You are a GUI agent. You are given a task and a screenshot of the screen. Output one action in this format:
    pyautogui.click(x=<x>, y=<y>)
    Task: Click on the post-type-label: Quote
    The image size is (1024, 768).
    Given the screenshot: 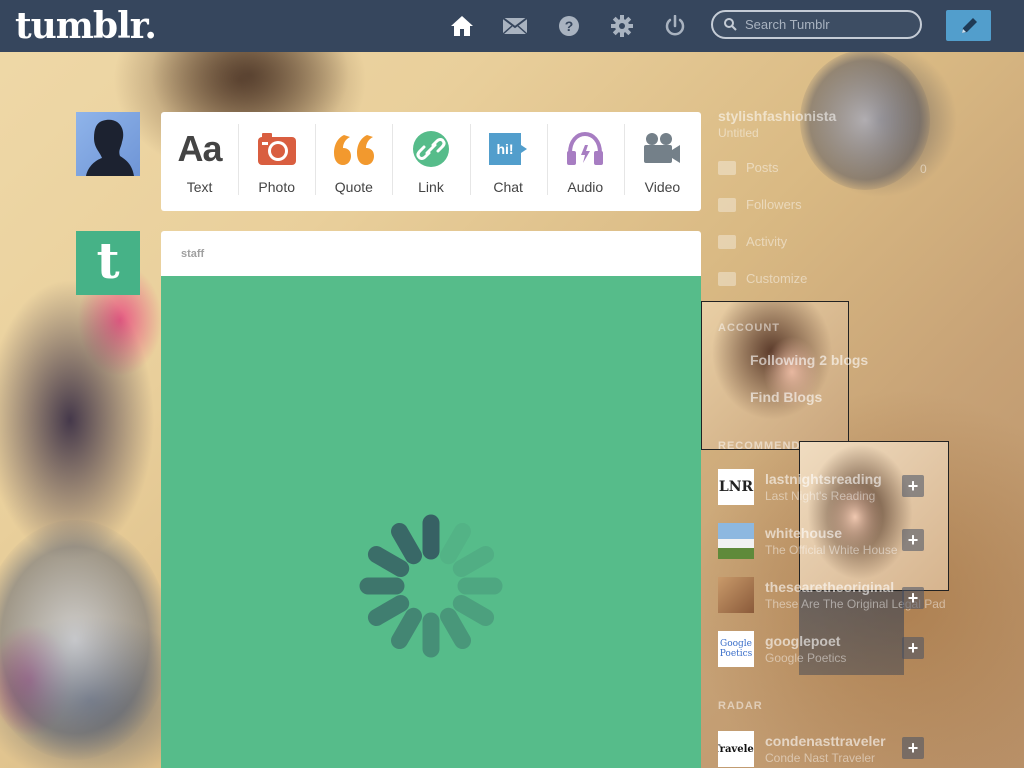 What is the action you would take?
    pyautogui.click(x=353, y=187)
    